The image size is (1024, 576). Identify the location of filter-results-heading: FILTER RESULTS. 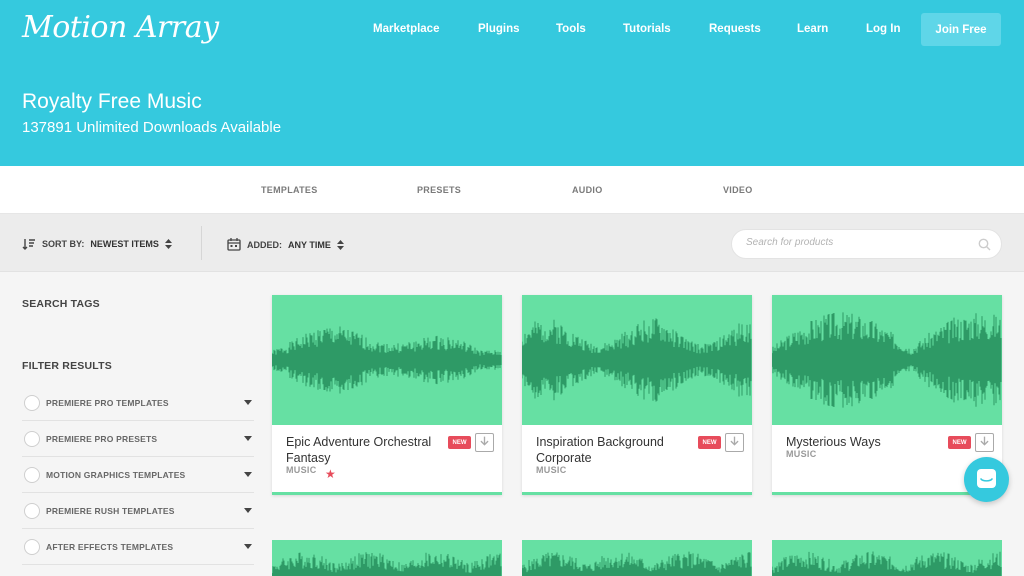
(67, 366).